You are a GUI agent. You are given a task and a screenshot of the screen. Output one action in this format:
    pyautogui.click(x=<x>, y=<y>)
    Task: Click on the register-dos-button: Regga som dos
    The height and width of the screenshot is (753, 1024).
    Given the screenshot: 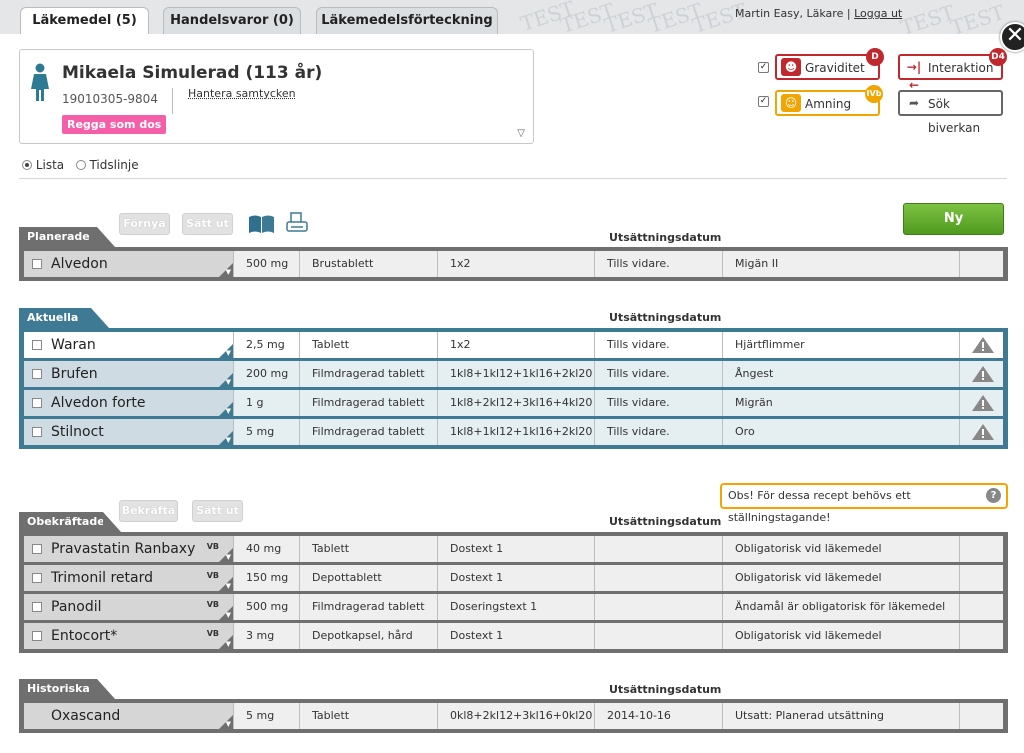 What is the action you would take?
    pyautogui.click(x=114, y=124)
    